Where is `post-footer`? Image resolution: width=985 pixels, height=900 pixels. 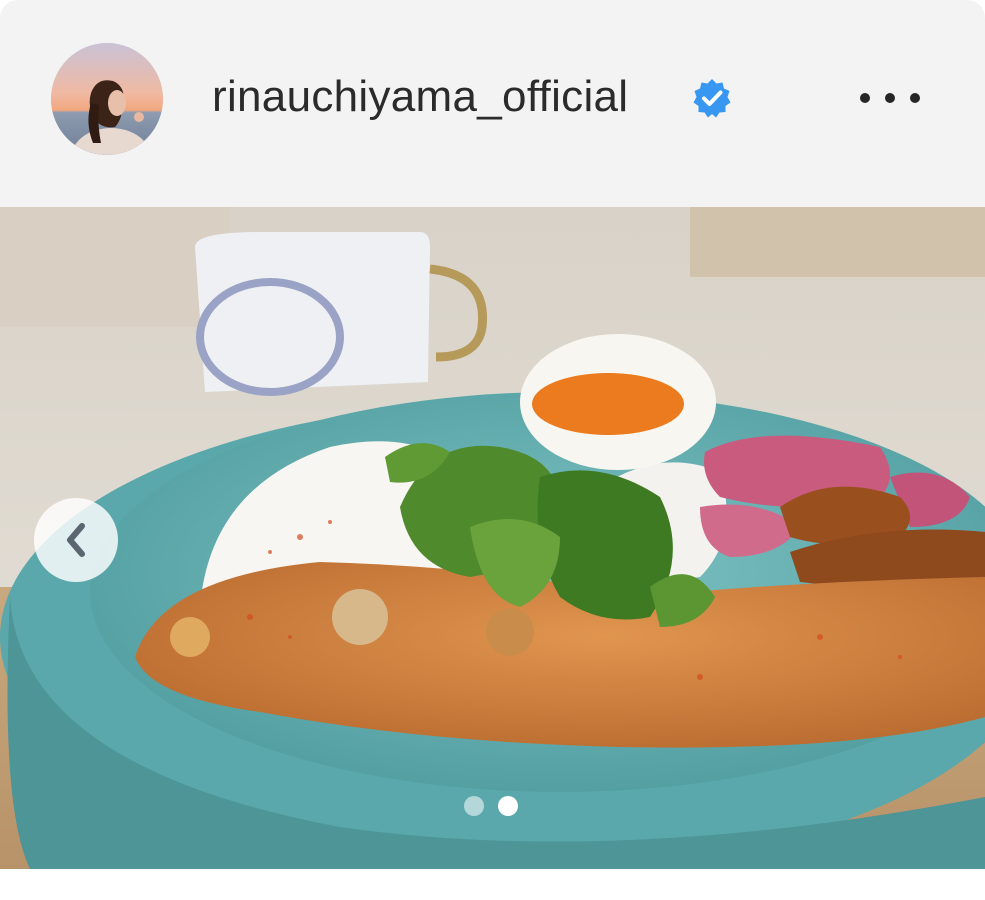
post-footer is located at coordinates (492, 884).